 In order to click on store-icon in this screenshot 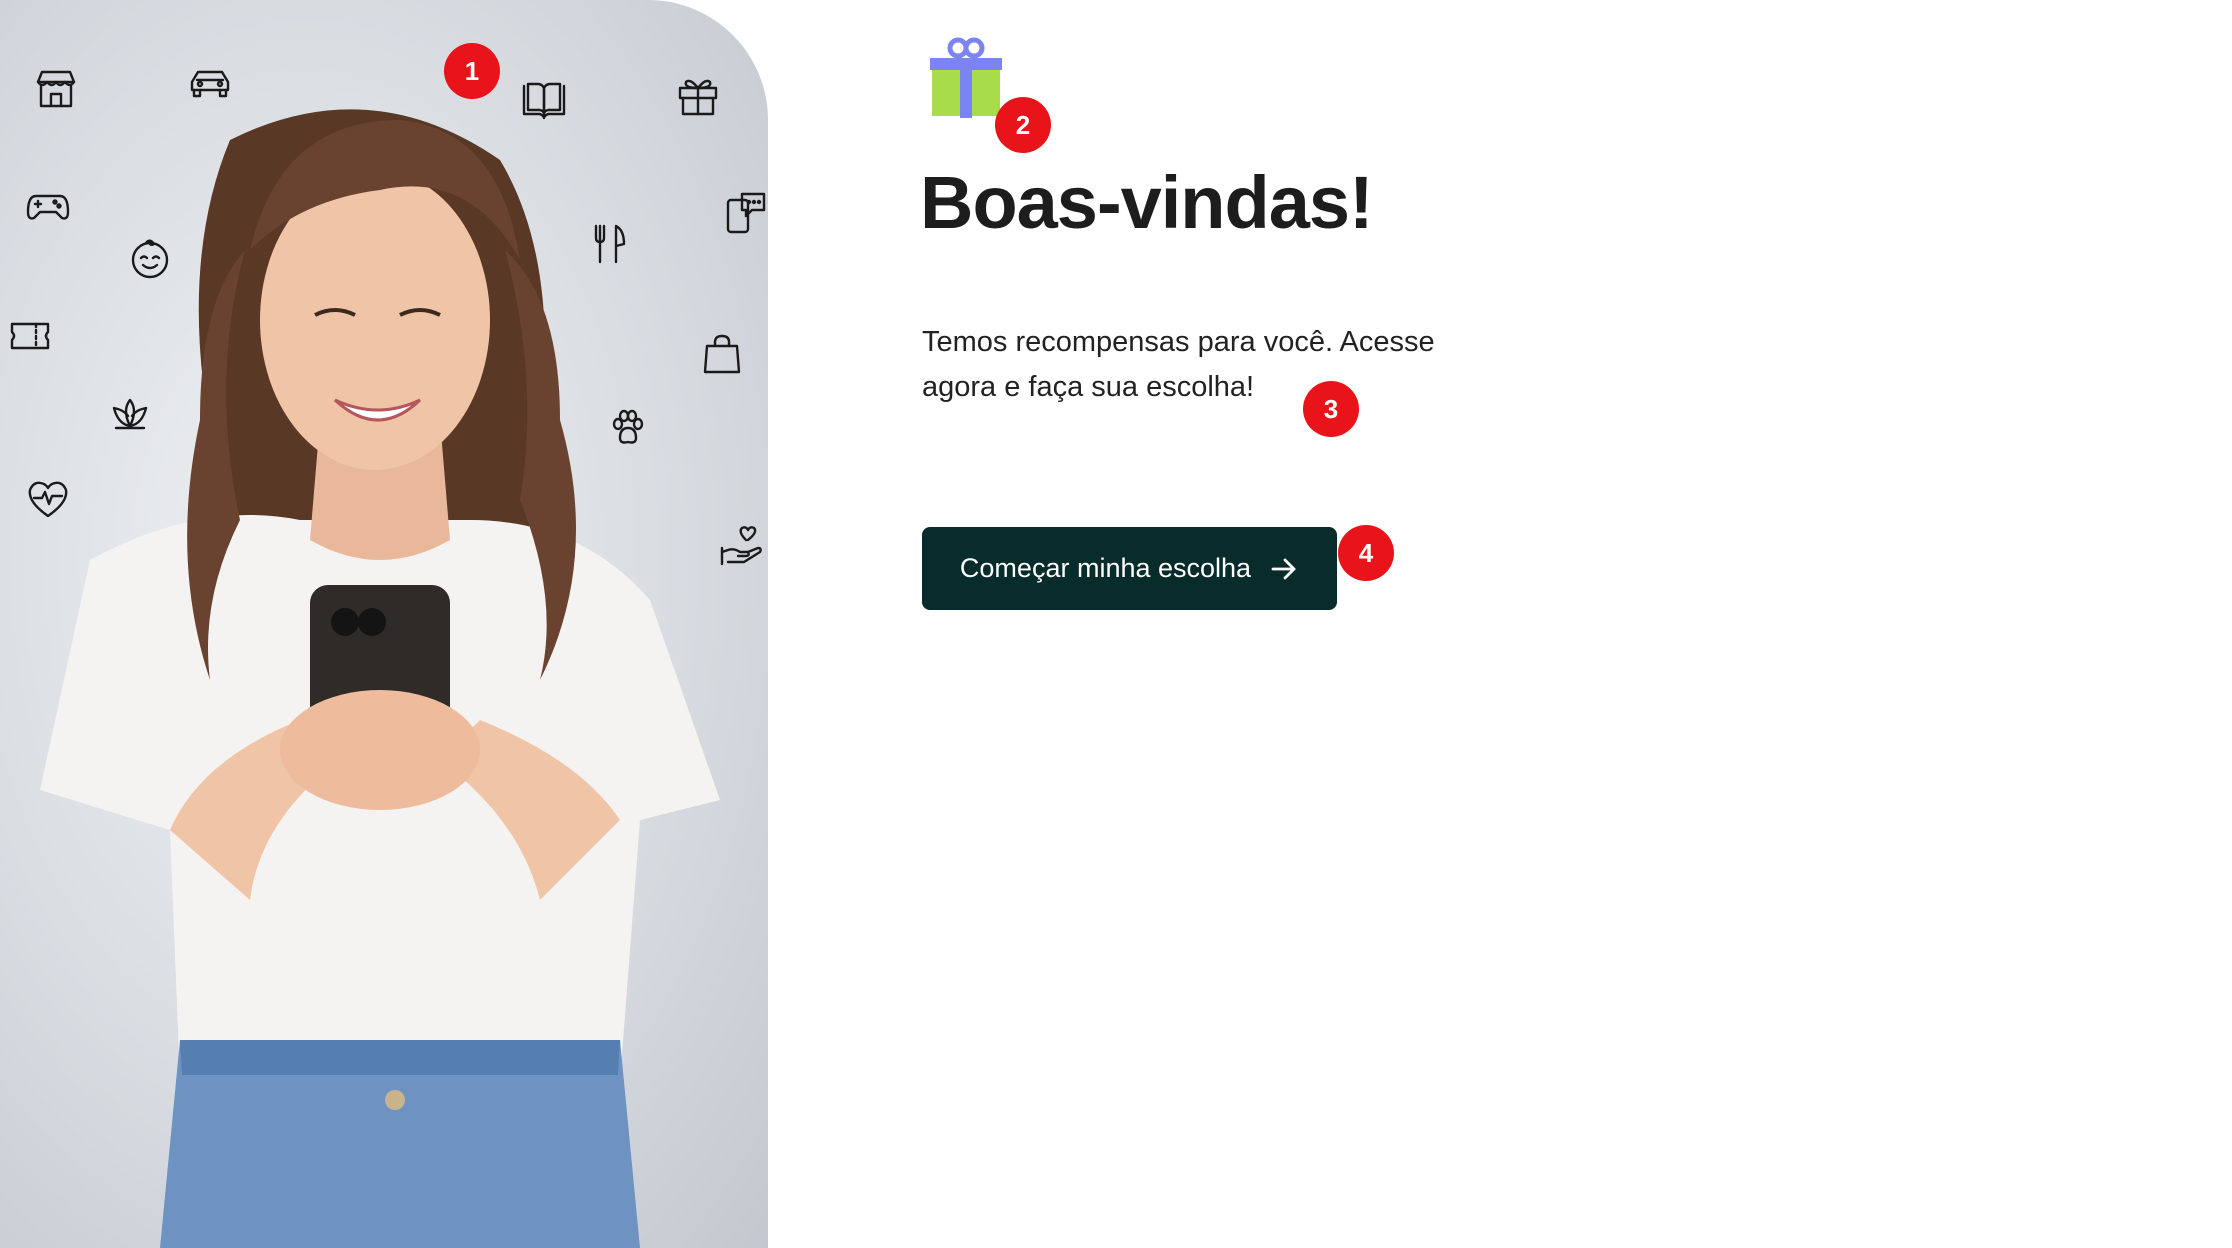, I will do `click(56, 88)`.